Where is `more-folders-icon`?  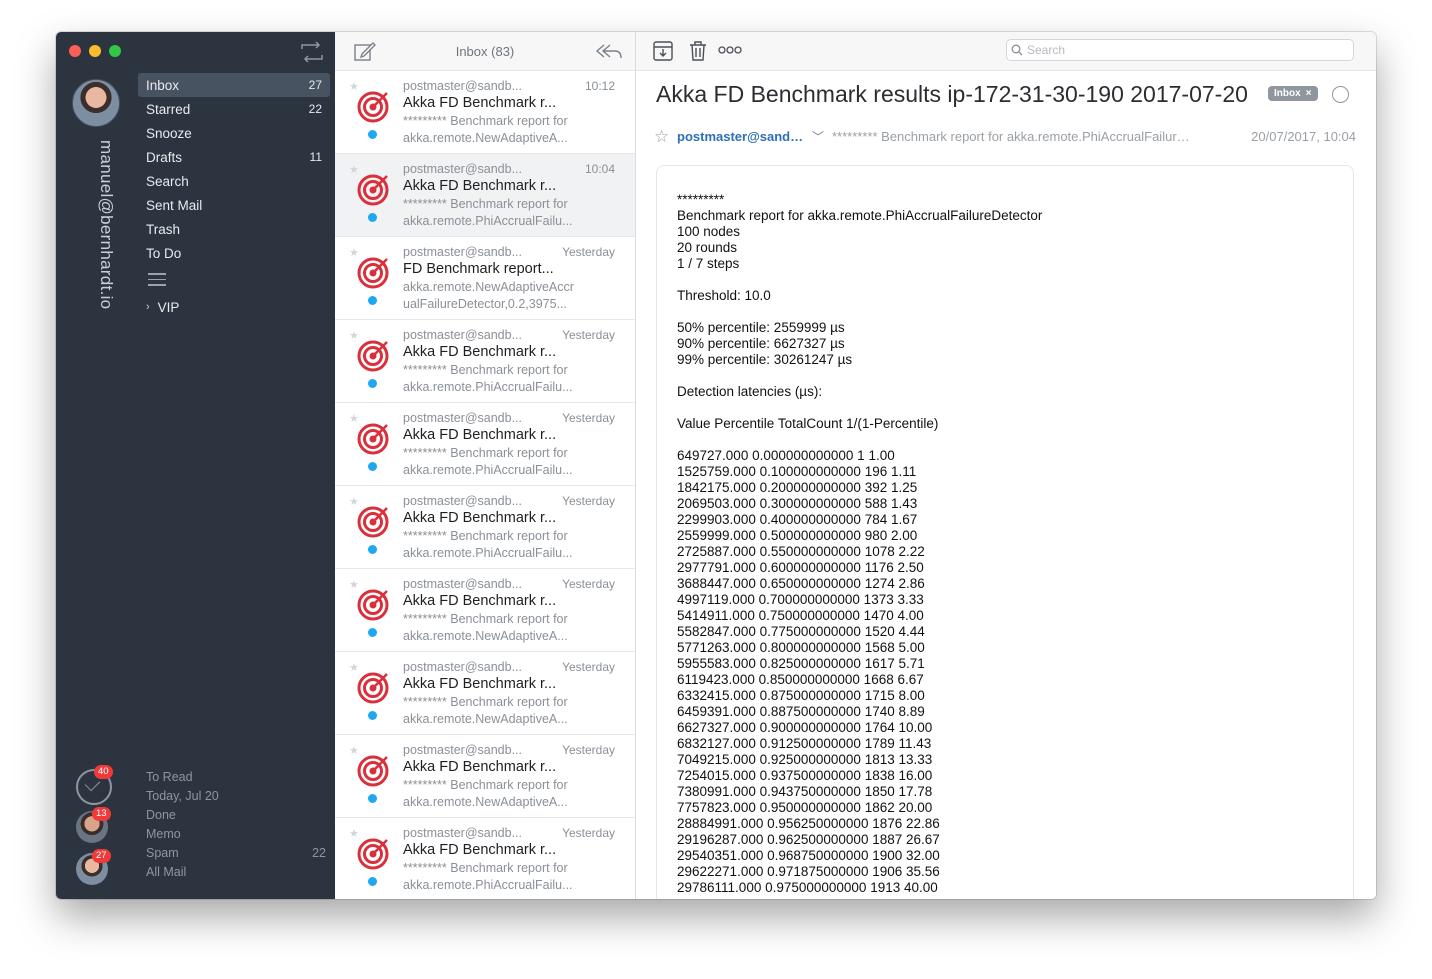
more-folders-icon is located at coordinates (157, 279).